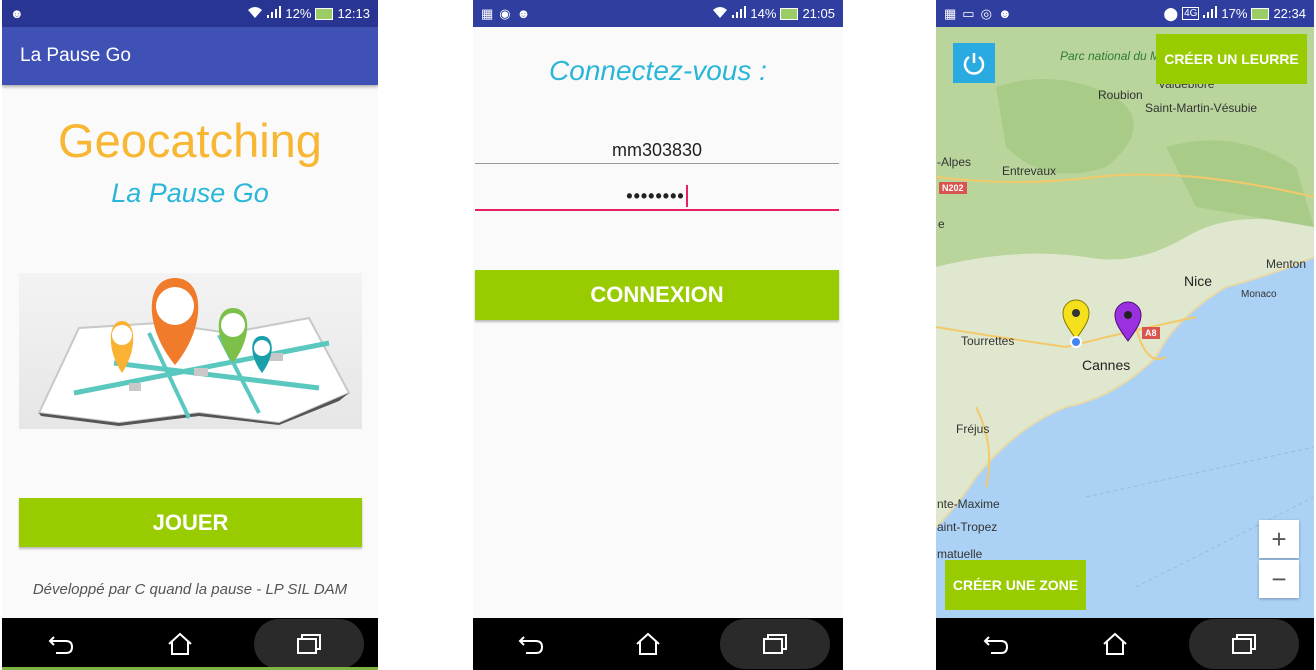 This screenshot has height=670, width=1316. I want to click on login-button: CONNEXION, so click(657, 295).